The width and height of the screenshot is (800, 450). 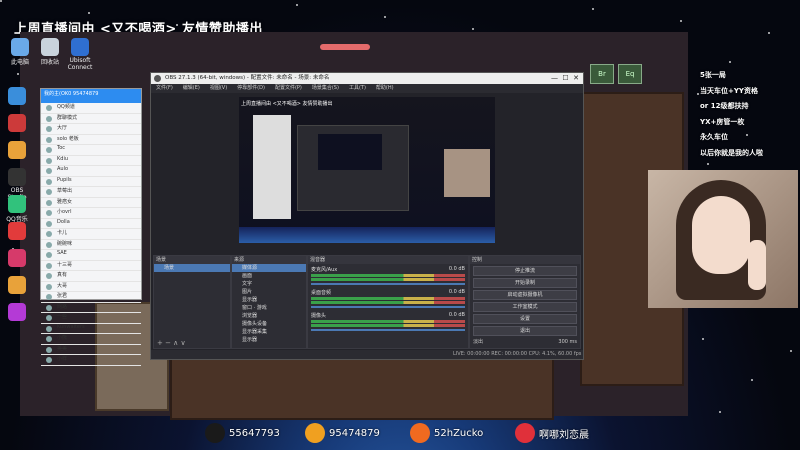 I want to click on scene-tools: + − ∧ ∨, so click(x=171, y=343).